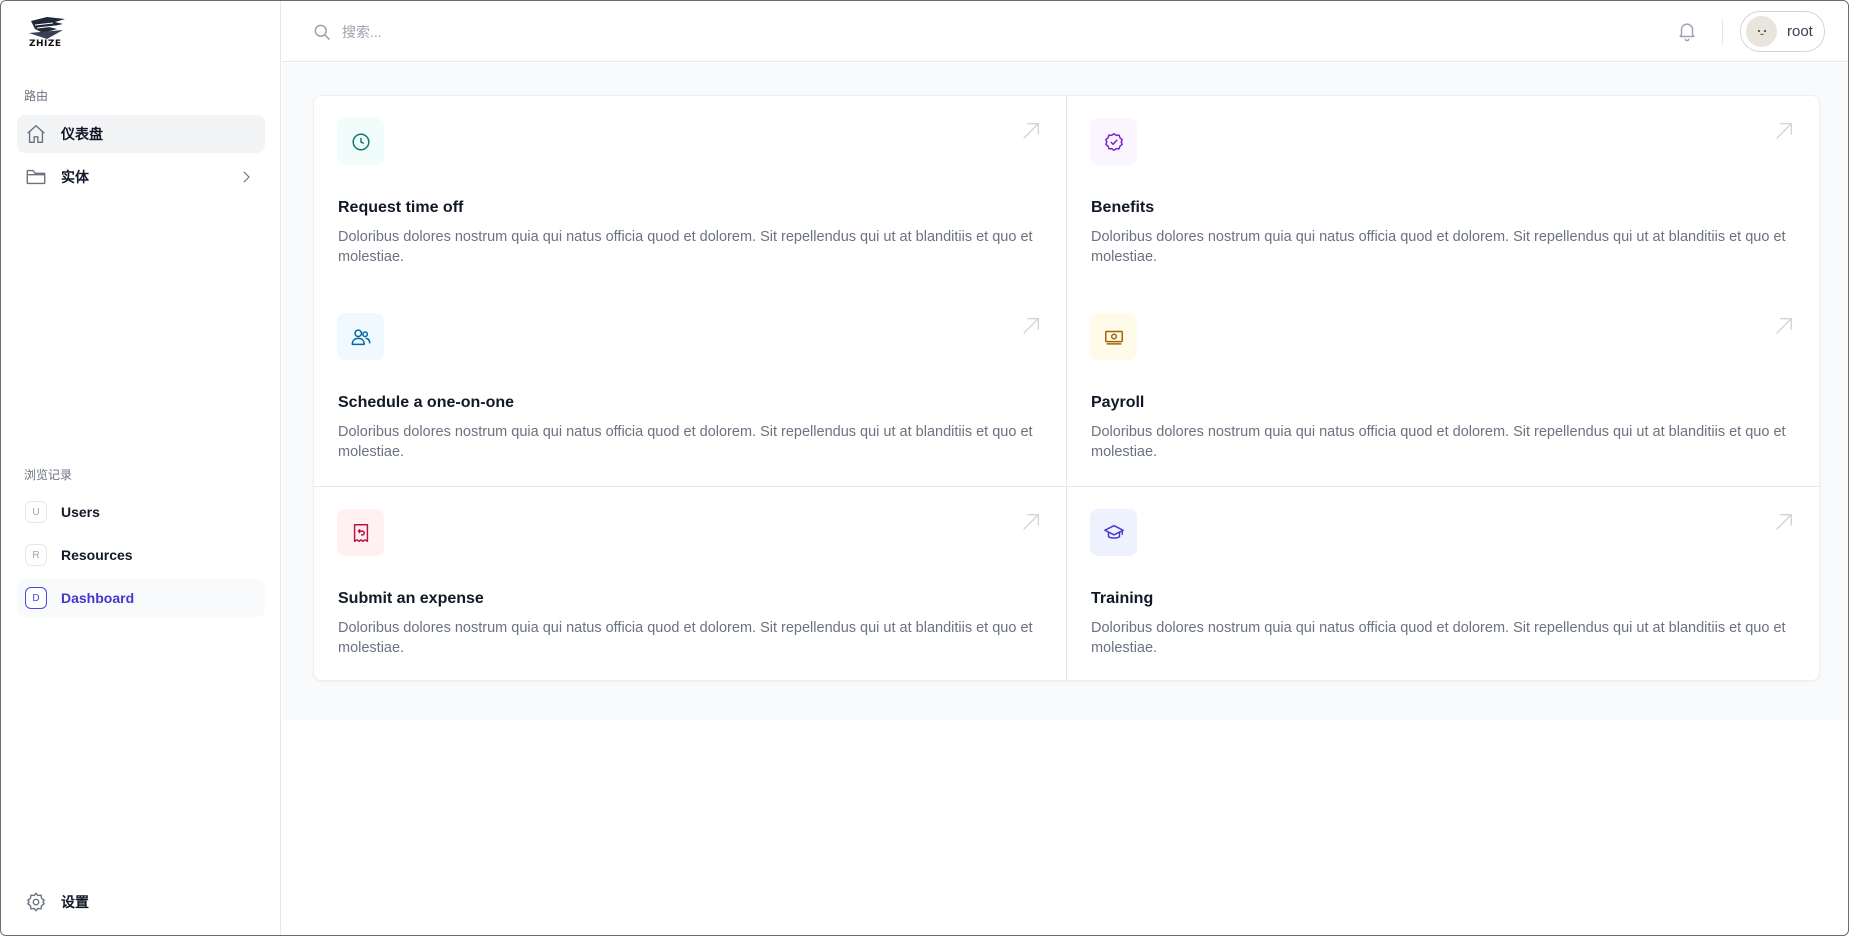 The height and width of the screenshot is (936, 1849). What do you see at coordinates (36, 555) in the screenshot?
I see `history-badge: R` at bounding box center [36, 555].